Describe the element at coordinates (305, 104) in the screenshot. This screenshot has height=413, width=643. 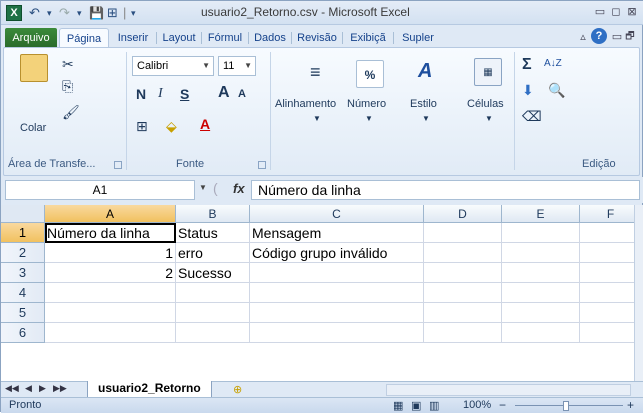
I see `alignment-button-label: Alinhamento` at that location.